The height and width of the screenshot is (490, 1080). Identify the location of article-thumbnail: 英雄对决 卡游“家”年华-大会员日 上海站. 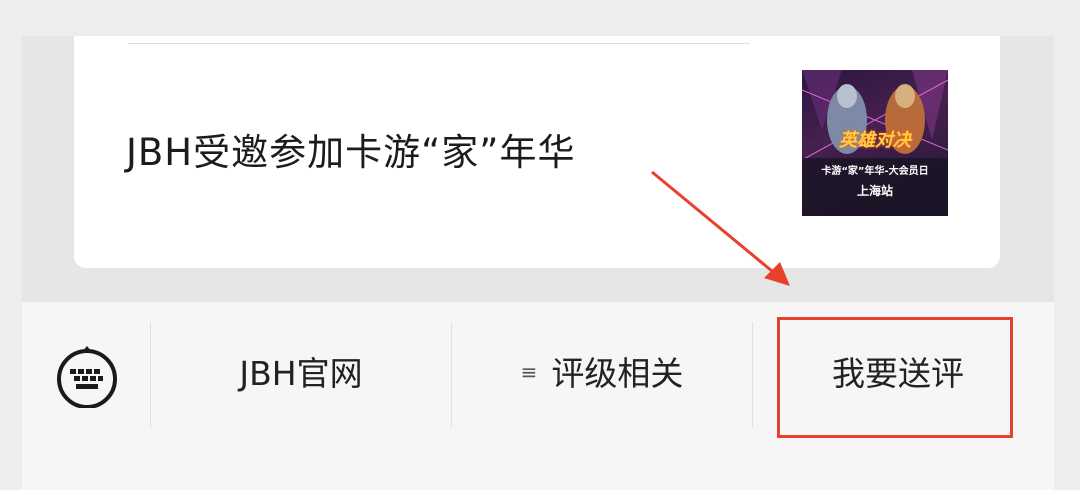
(875, 143).